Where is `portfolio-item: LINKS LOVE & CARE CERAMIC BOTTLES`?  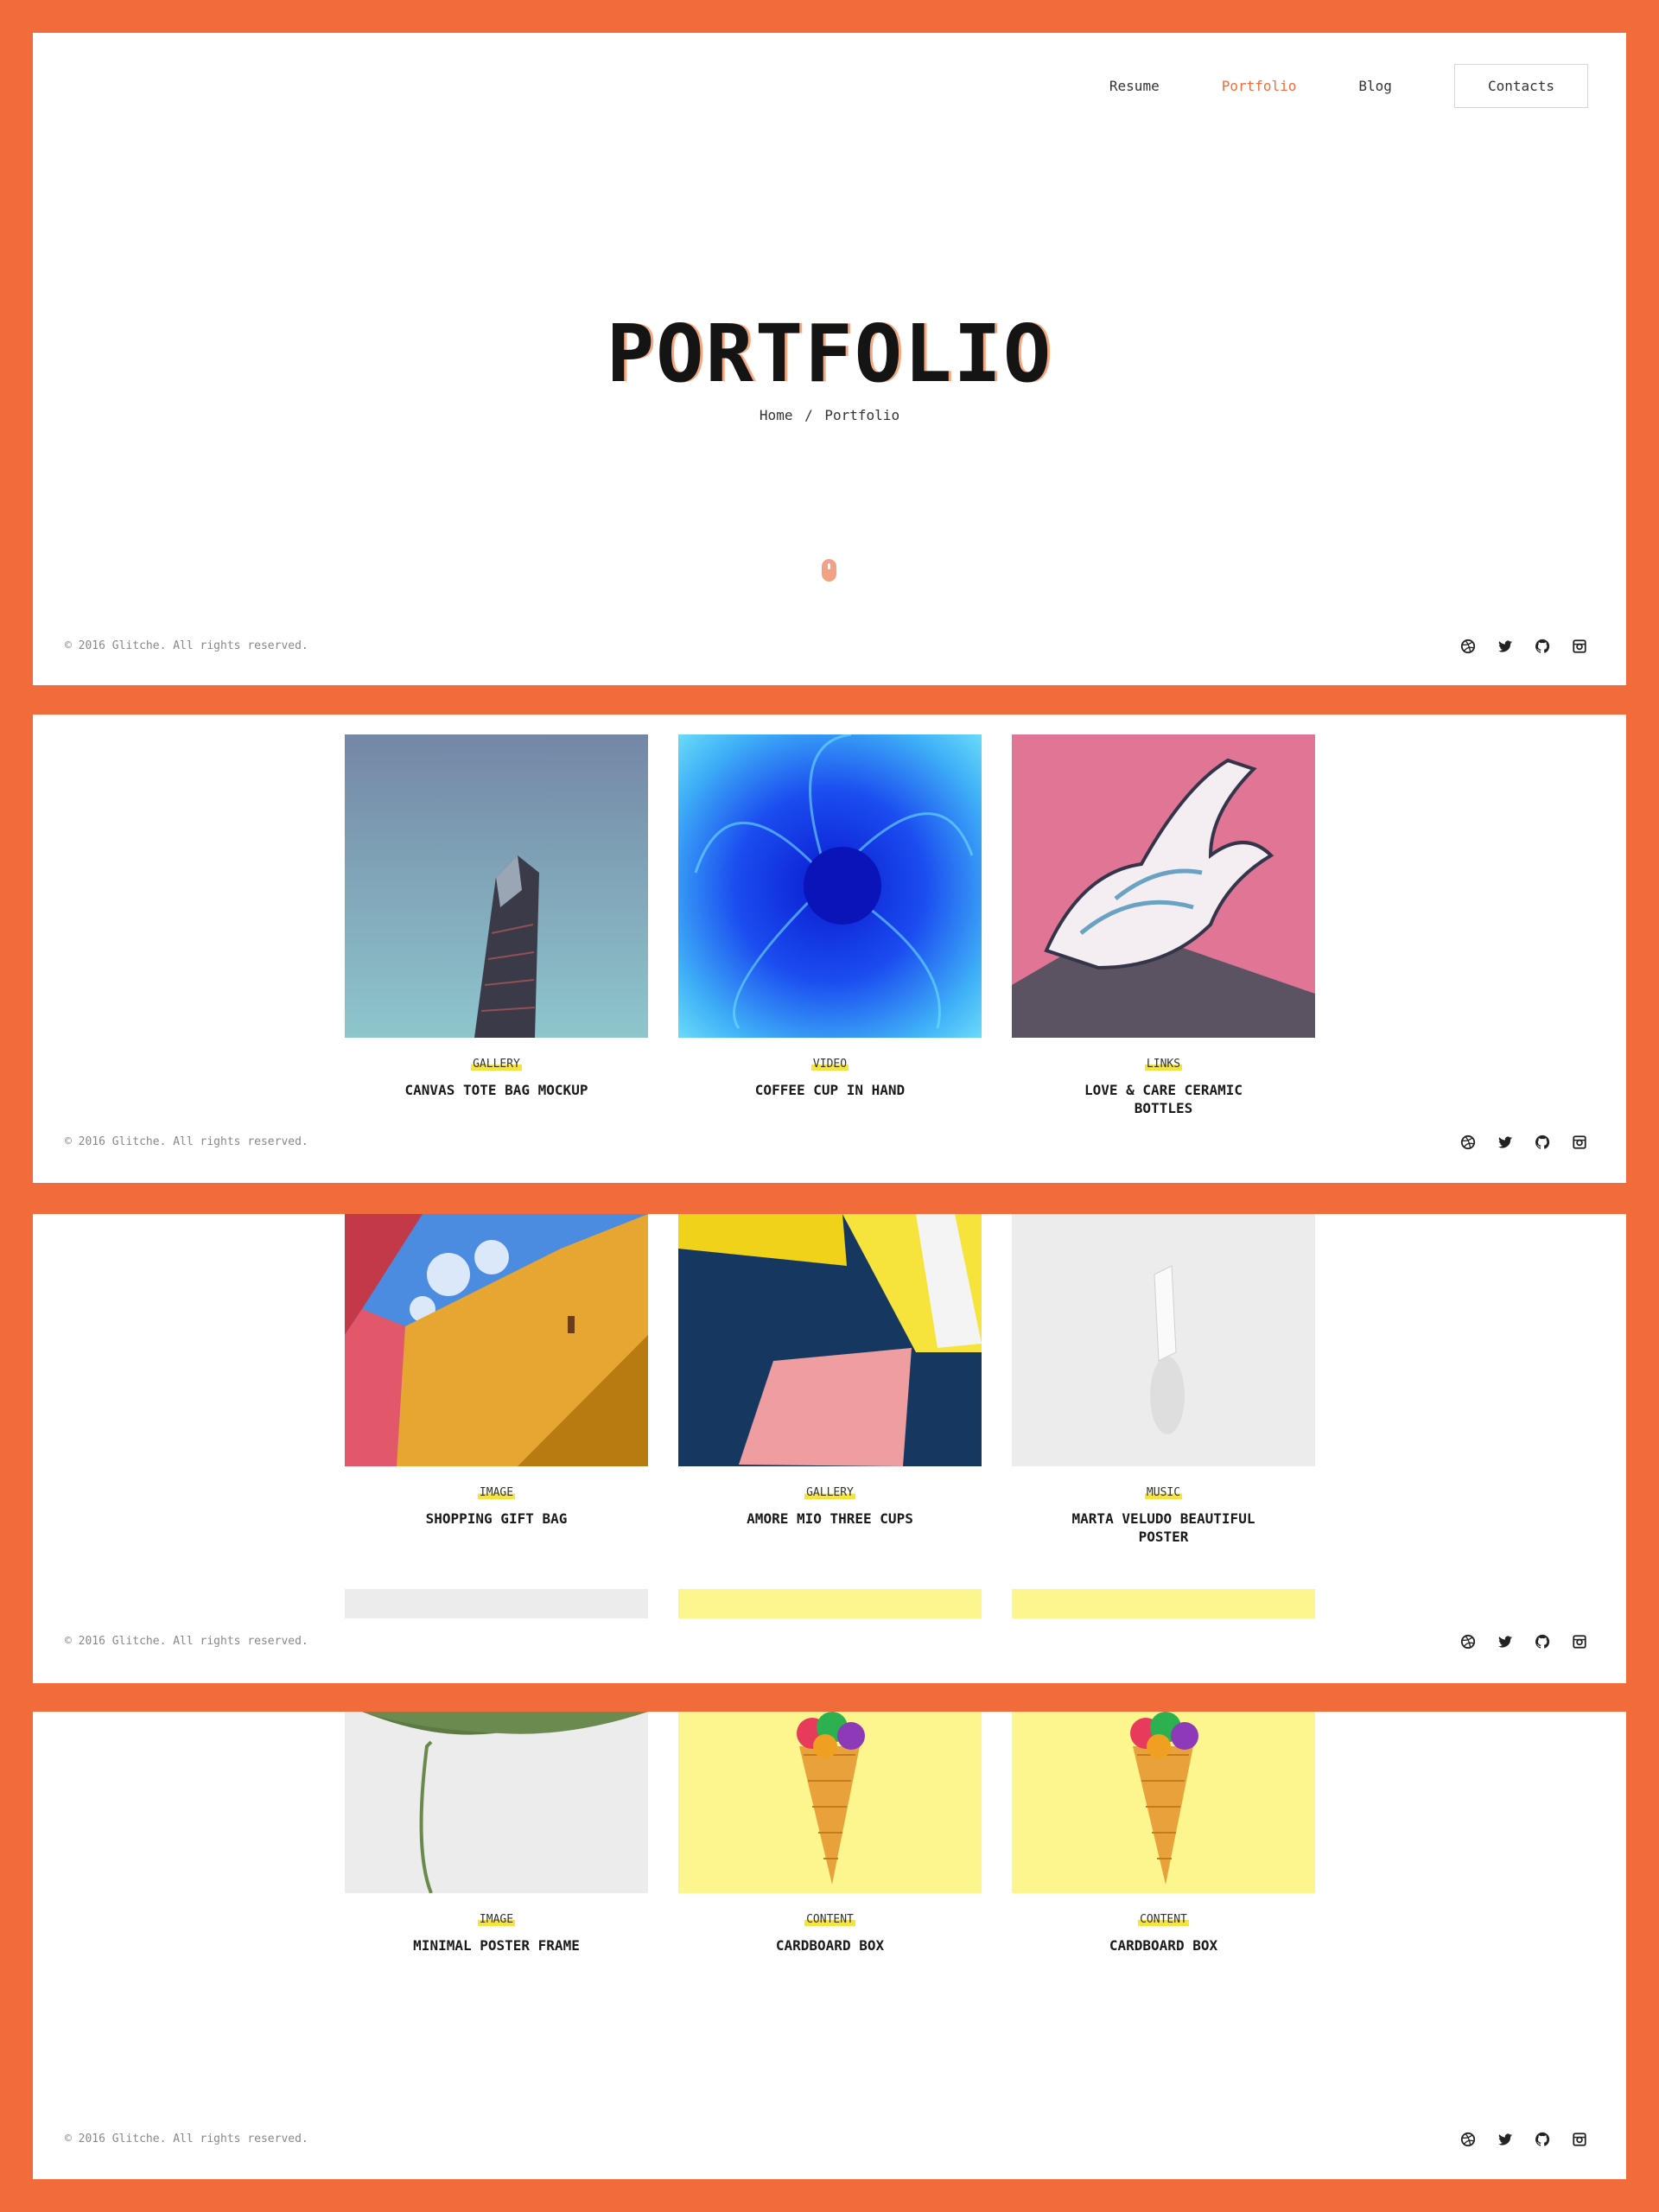
portfolio-item: LINKS LOVE & CARE CERAMIC BOTTLES is located at coordinates (1163, 925).